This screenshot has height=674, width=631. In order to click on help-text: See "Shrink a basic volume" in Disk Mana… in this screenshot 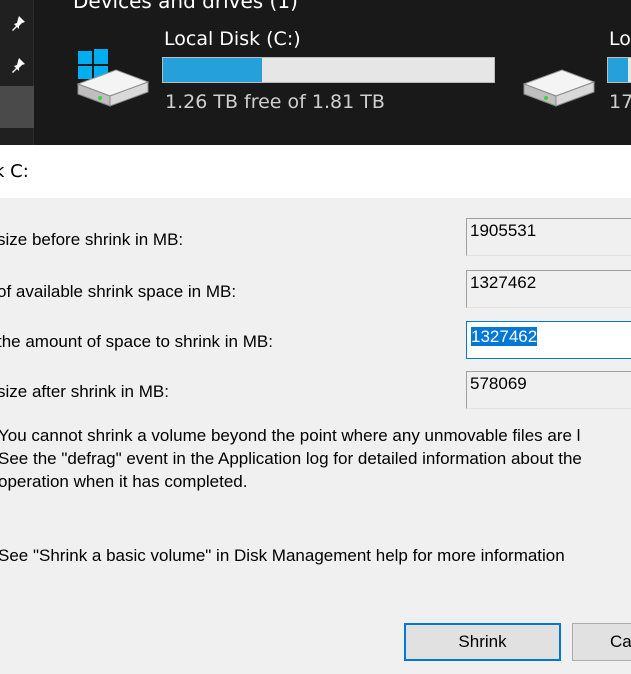, I will do `click(282, 555)`.